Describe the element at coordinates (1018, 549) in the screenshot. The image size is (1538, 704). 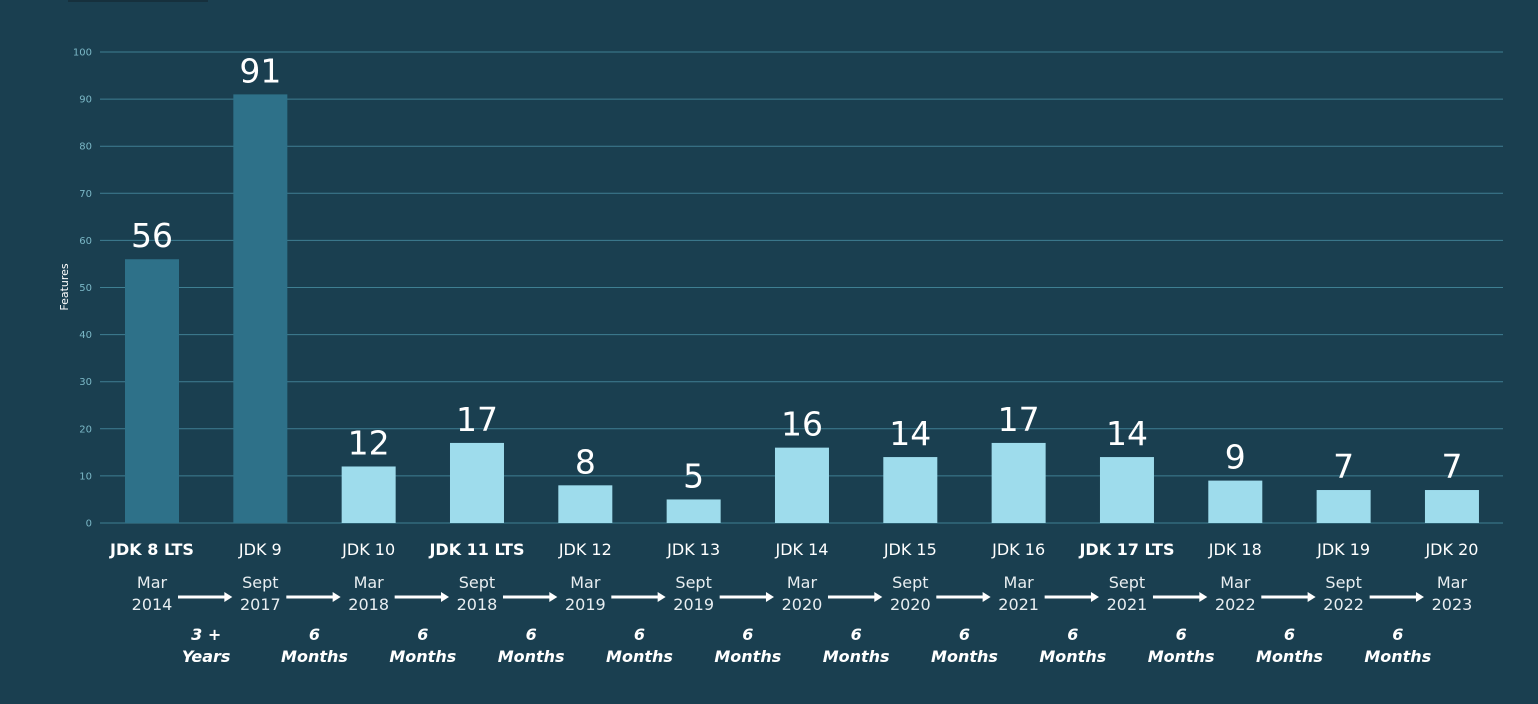
I see `x-category-label: JDK 16` at that location.